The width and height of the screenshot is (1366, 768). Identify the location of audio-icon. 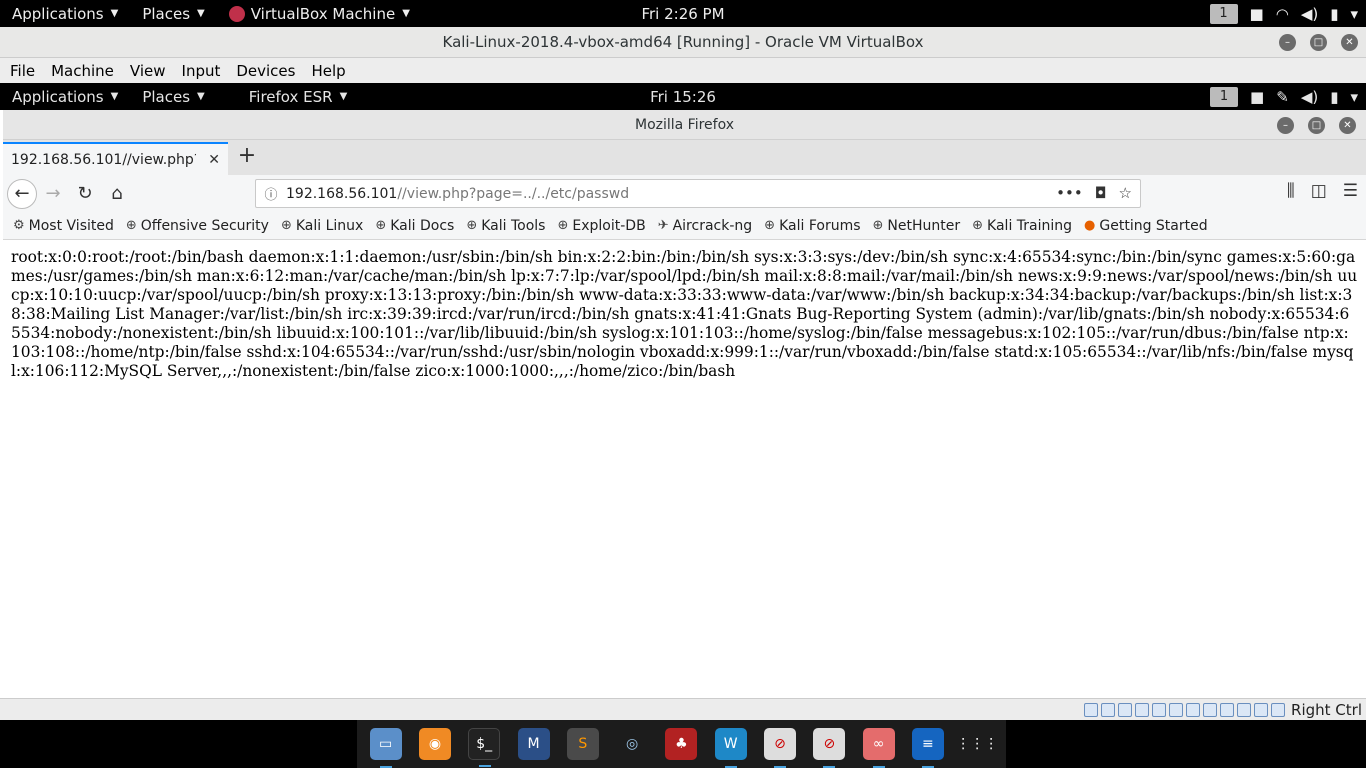
(1125, 709).